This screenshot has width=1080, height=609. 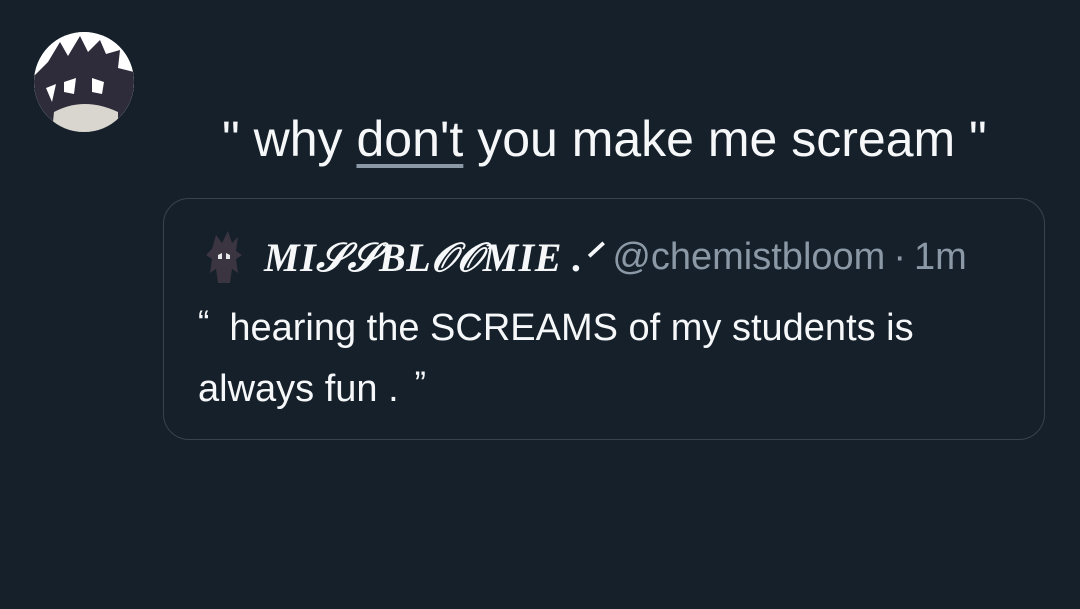 I want to click on quoted-tweet-header: MI𝒮𝒮BL𝒪𝒪MIE .ᐟ @chemistbloom · 1m, so click(x=584, y=257).